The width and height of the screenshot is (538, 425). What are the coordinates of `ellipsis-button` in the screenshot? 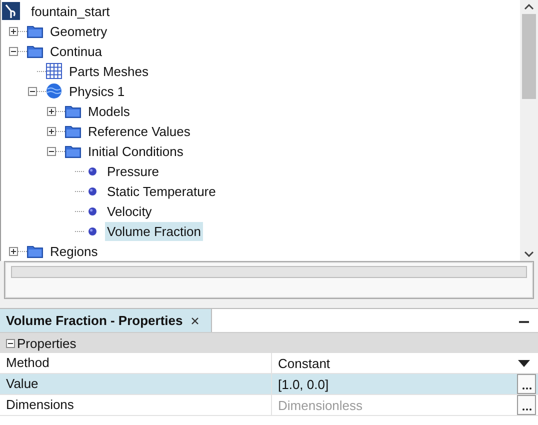 It's located at (526, 384).